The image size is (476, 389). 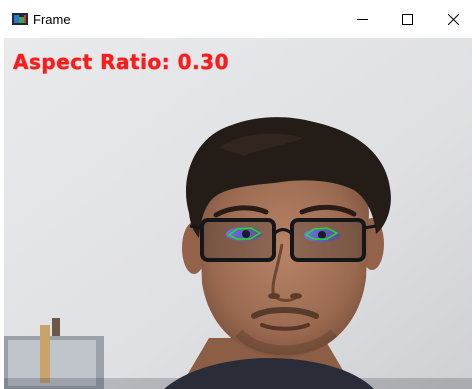 I want to click on minimize-button, so click(x=362, y=19).